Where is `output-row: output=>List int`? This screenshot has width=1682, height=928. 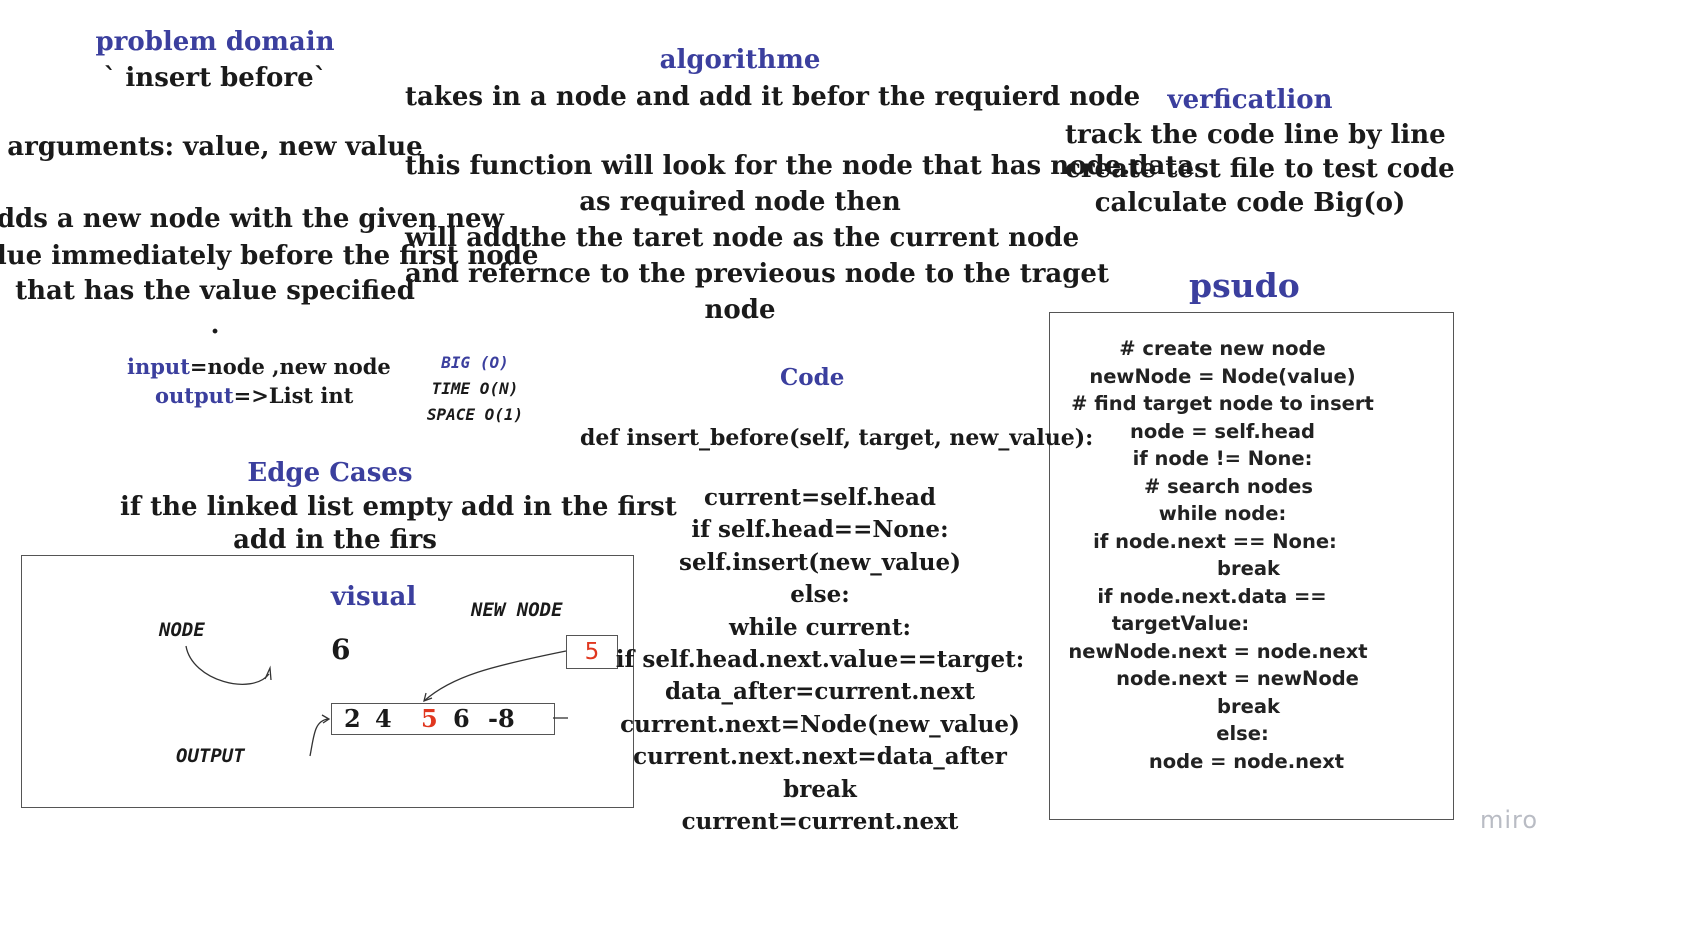
output-row: output=>List int is located at coordinates (287, 395).